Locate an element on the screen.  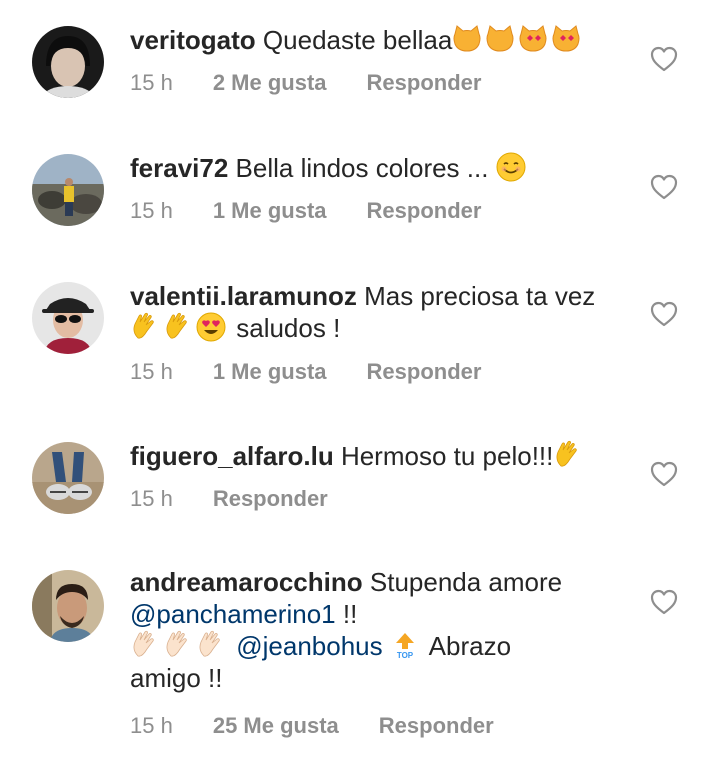
comment-text-continued: amigo !! is located at coordinates (176, 678).